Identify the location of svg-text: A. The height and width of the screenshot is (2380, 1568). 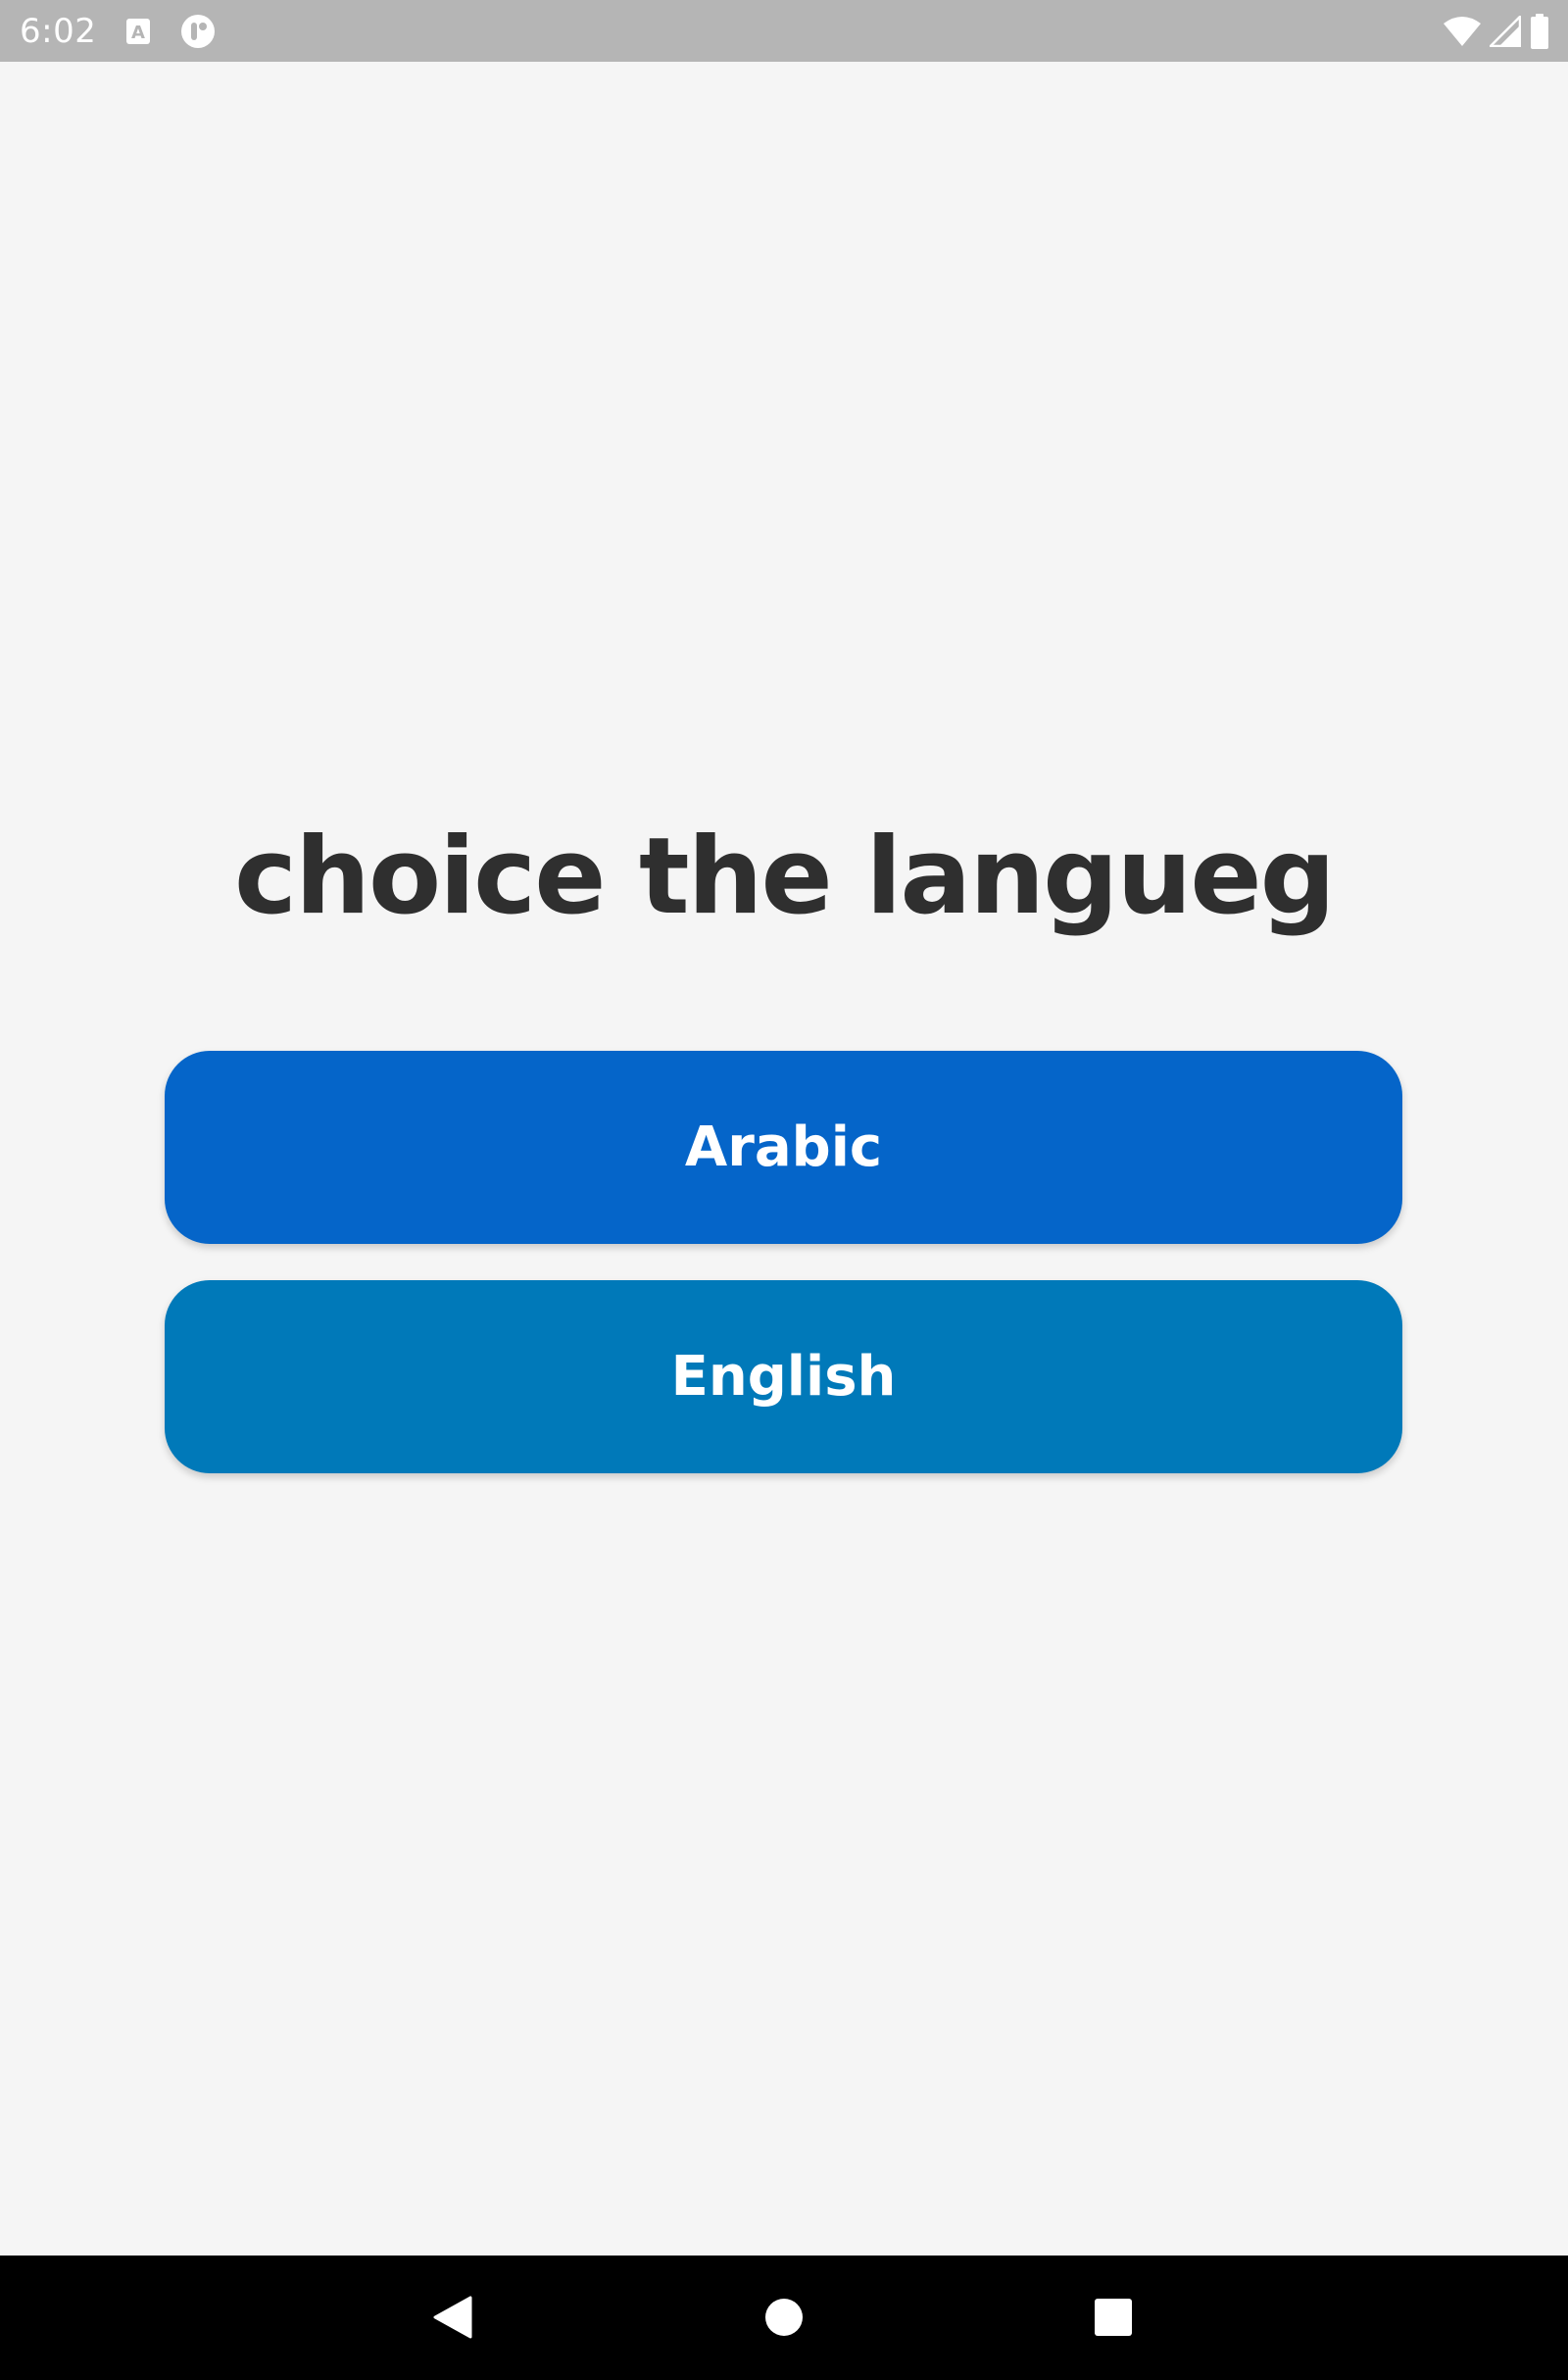
(138, 33).